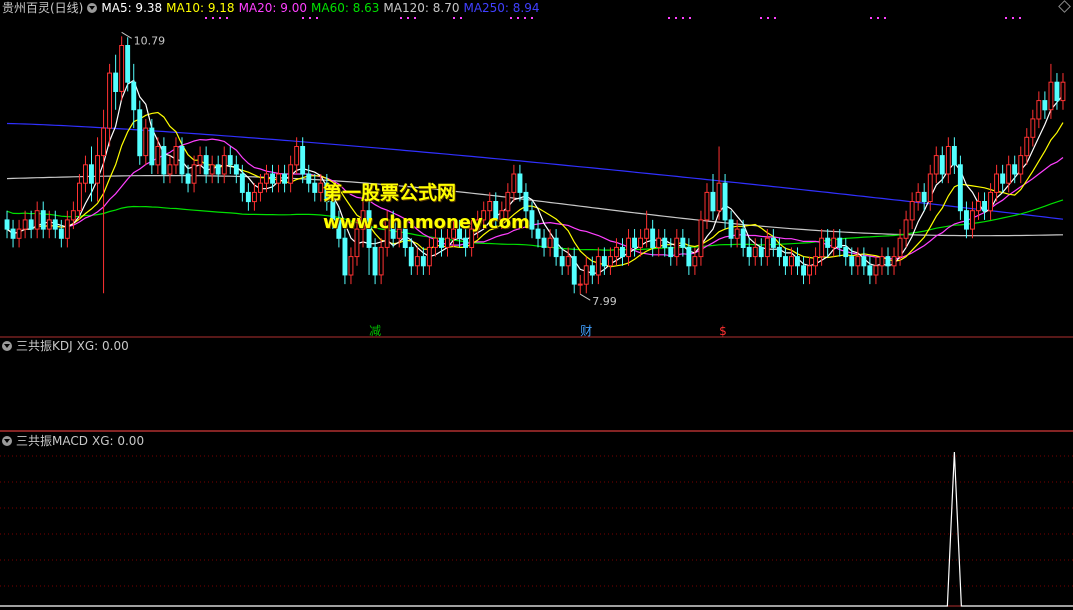 The width and height of the screenshot is (1073, 610). Describe the element at coordinates (43, 8) in the screenshot. I see `main-panel-title: 贵州百灵(日线)` at that location.